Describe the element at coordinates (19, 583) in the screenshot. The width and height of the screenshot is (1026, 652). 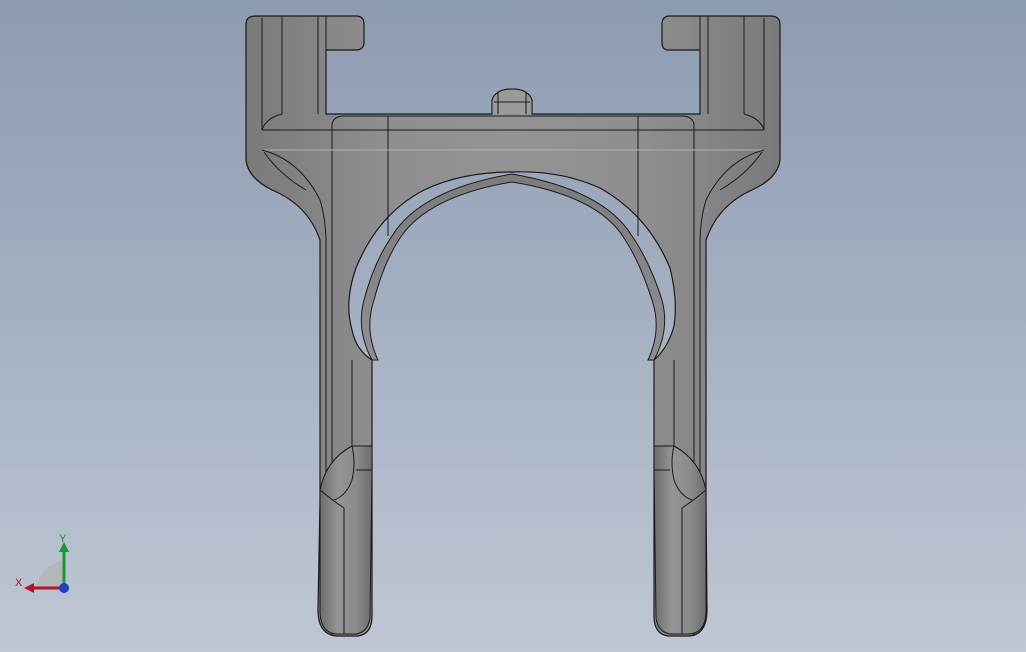
I see `x-axis-label: X` at that location.